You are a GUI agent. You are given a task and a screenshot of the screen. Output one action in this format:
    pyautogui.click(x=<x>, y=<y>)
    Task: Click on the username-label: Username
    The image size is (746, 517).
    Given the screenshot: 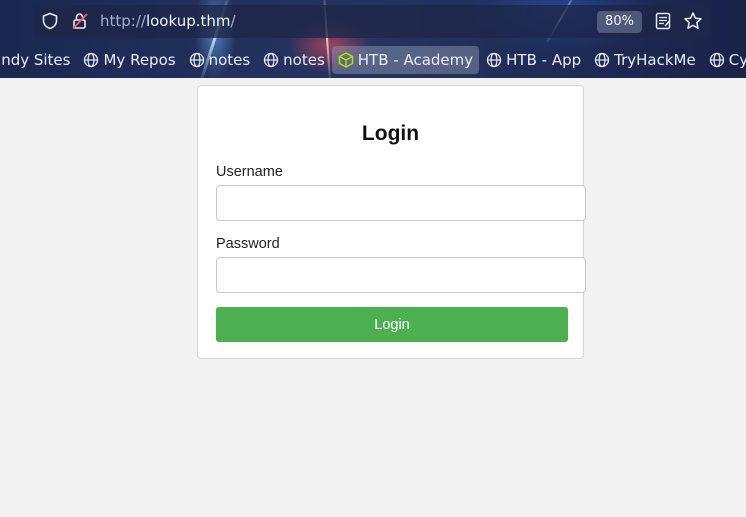 What is the action you would take?
    pyautogui.click(x=249, y=172)
    